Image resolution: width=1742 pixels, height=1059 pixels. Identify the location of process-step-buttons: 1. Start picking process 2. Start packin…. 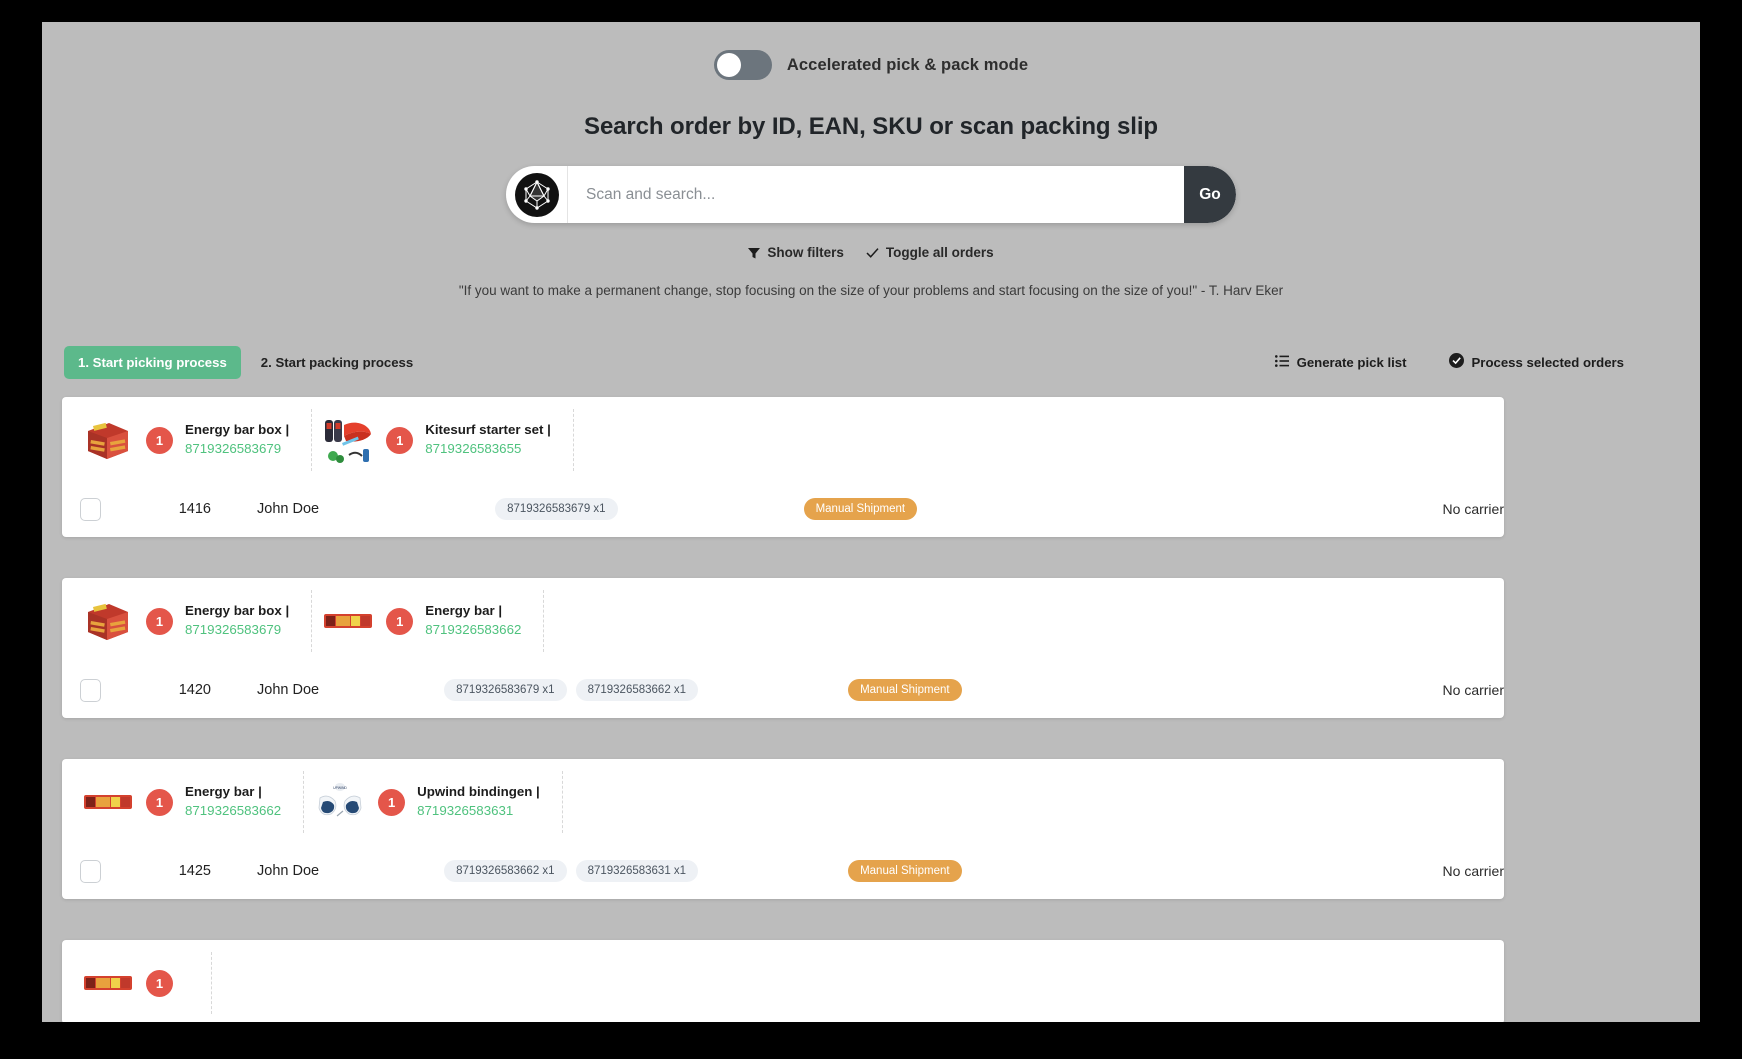
(245, 362).